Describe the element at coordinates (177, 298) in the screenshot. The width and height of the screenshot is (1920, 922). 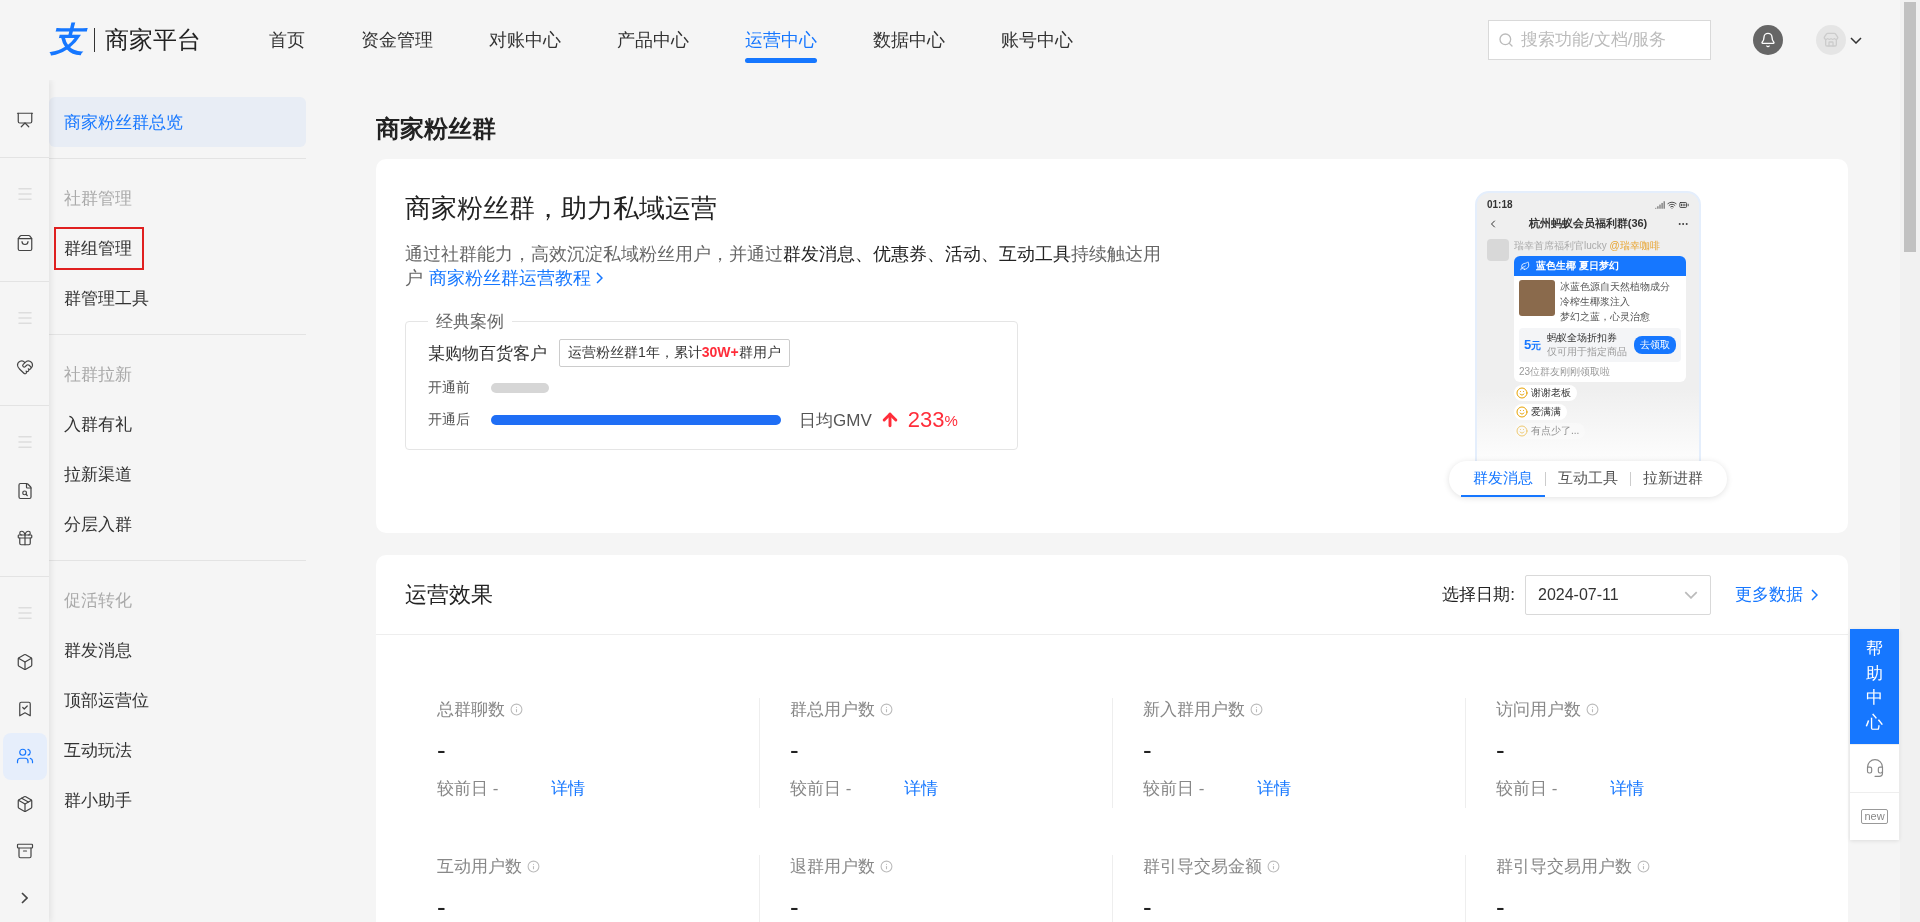
I see `sidebar-item: 群管理工具` at that location.